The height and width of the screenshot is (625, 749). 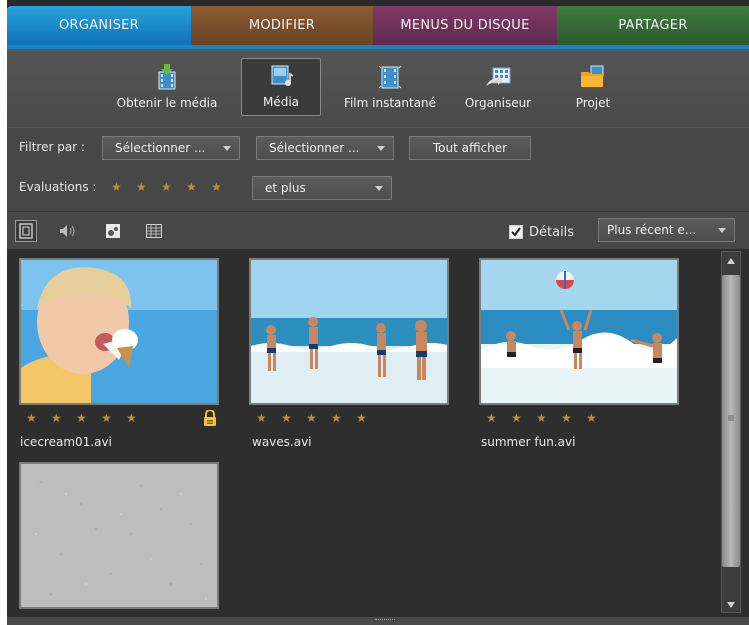 I want to click on grid-list-icon, so click(x=154, y=231).